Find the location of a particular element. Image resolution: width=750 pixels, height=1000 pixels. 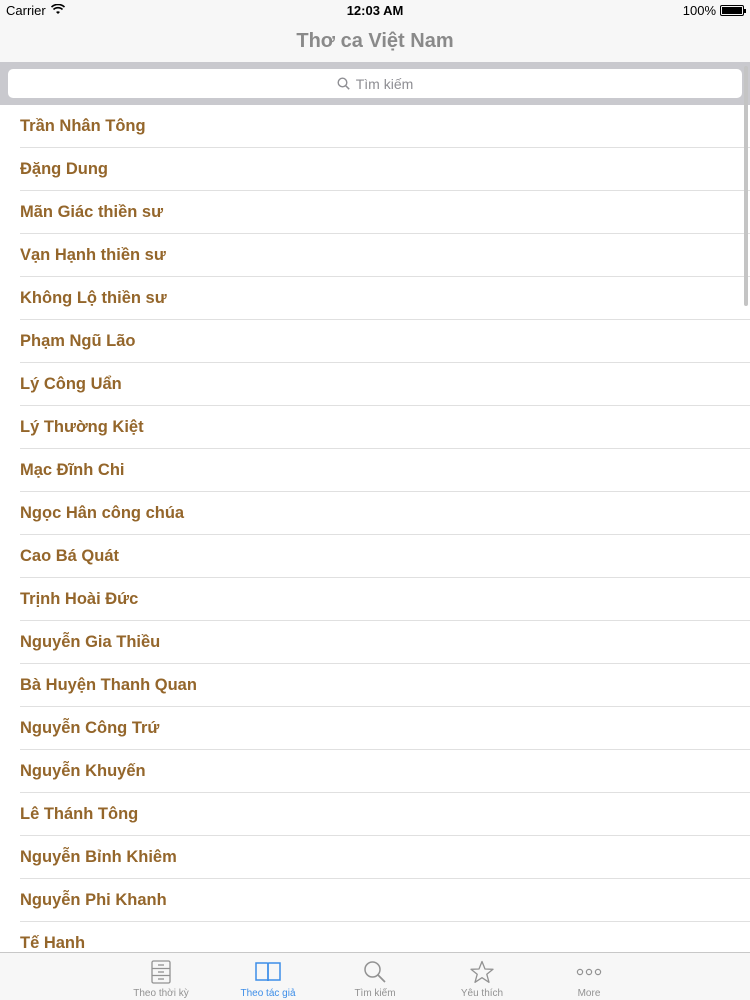

search-input: Tìm kiếm is located at coordinates (375, 83).